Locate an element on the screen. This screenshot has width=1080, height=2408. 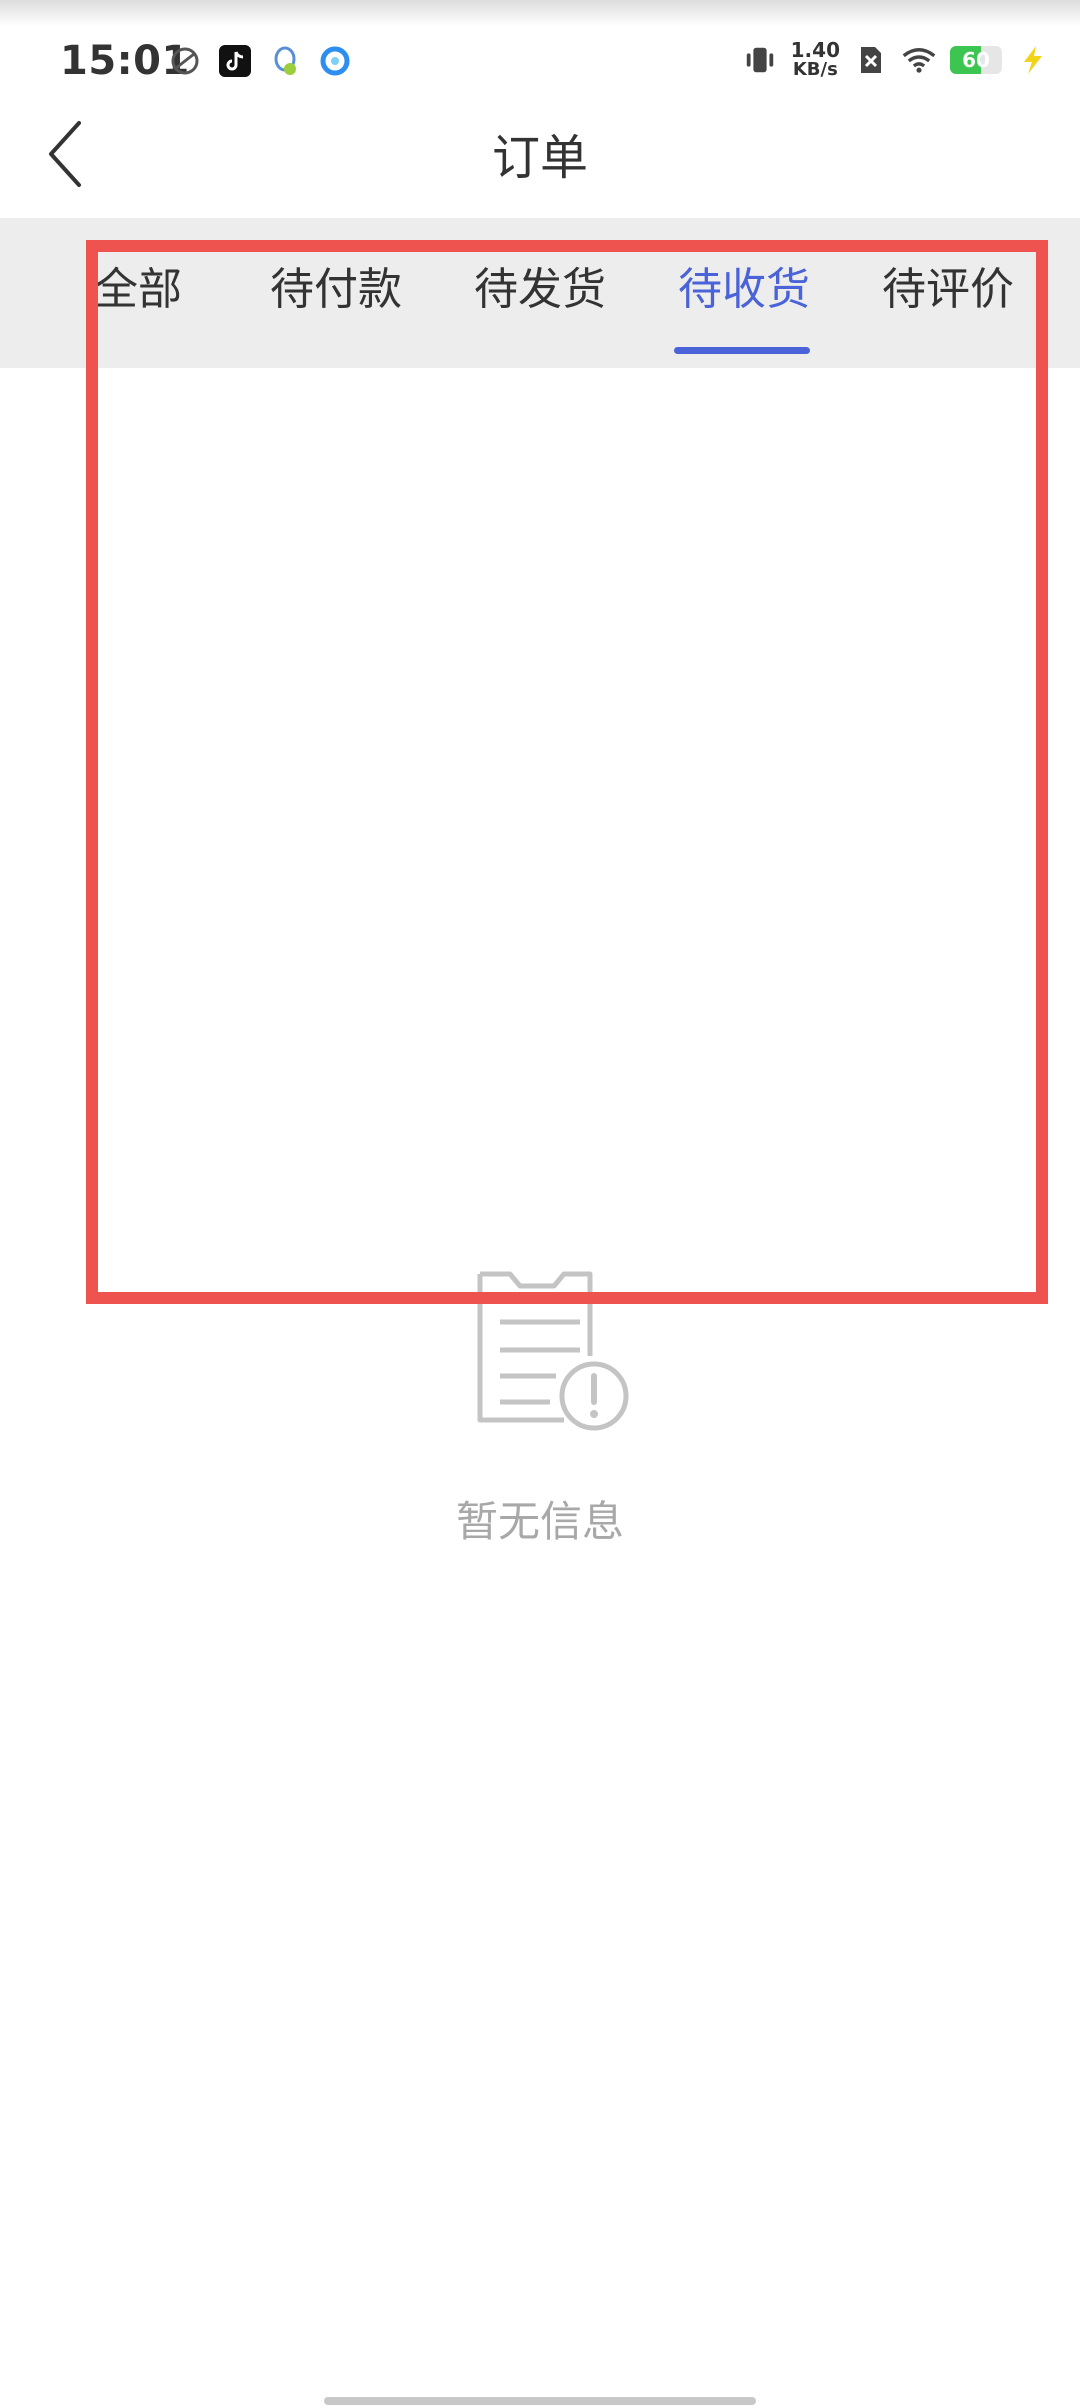
tab-pending-payment: 待付款 is located at coordinates (336, 290).